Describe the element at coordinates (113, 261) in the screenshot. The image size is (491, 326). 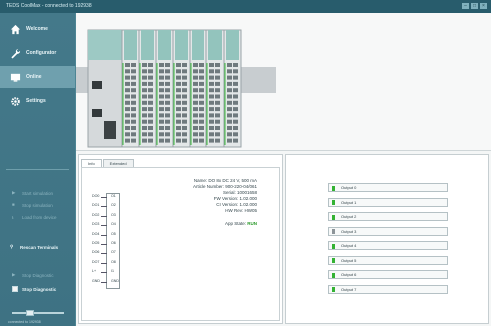
I see `pin-label: O8` at that location.